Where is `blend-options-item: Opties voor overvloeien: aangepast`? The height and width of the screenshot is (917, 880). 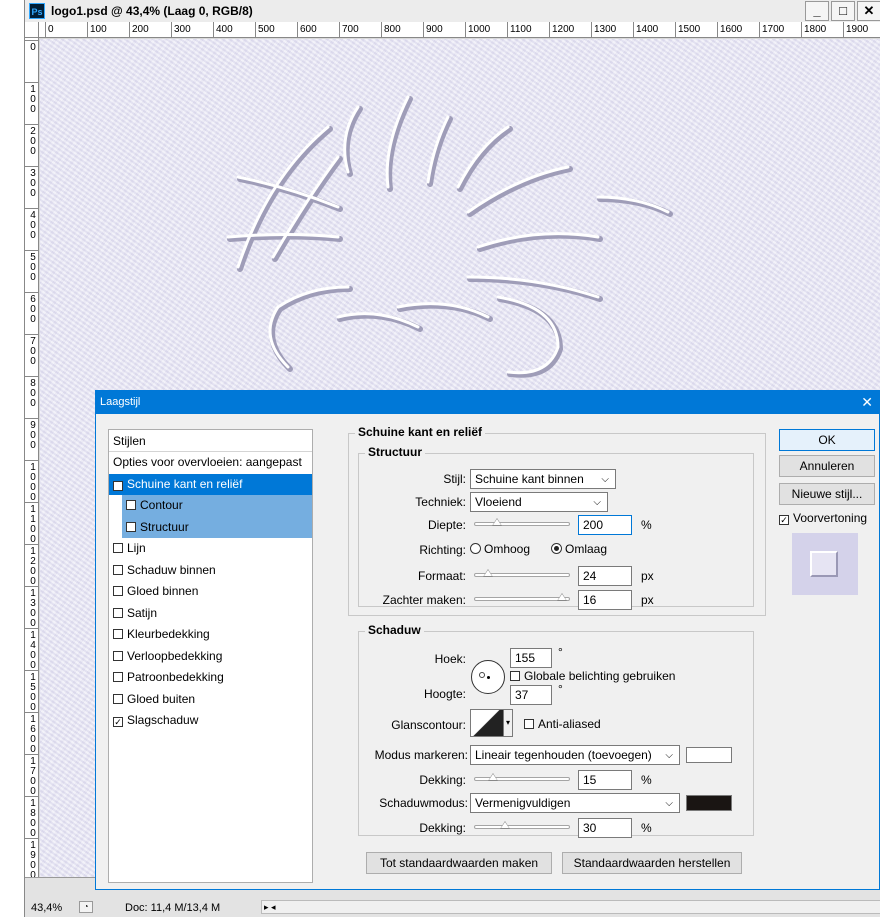 blend-options-item: Opties voor overvloeien: aangepast is located at coordinates (210, 463).